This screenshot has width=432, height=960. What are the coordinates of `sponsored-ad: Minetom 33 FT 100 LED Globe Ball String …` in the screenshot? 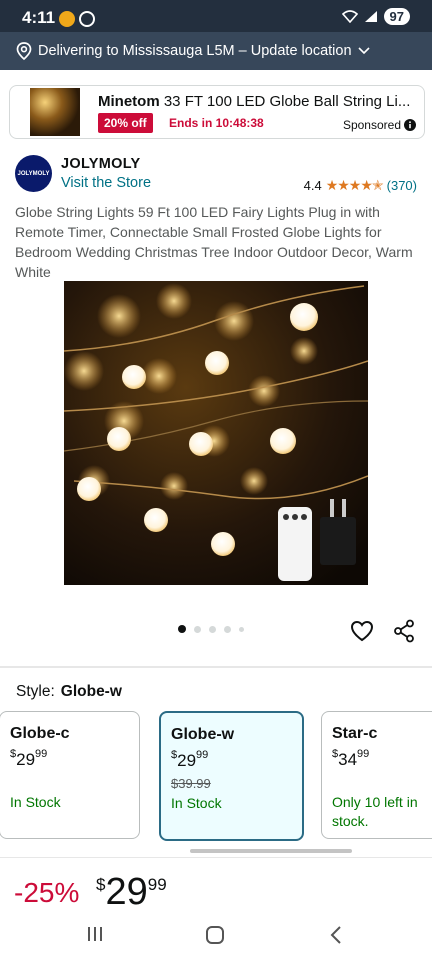 It's located at (217, 112).